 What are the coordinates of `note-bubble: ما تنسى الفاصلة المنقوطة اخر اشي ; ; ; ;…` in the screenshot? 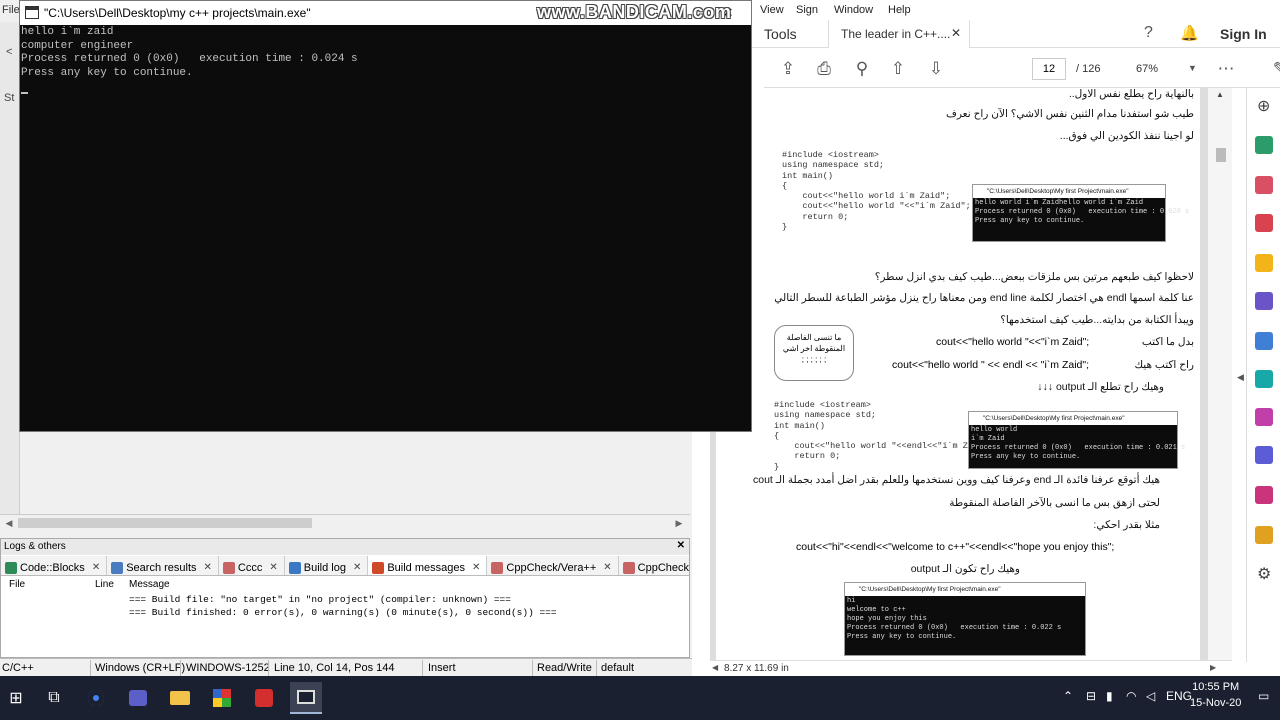 It's located at (814, 353).